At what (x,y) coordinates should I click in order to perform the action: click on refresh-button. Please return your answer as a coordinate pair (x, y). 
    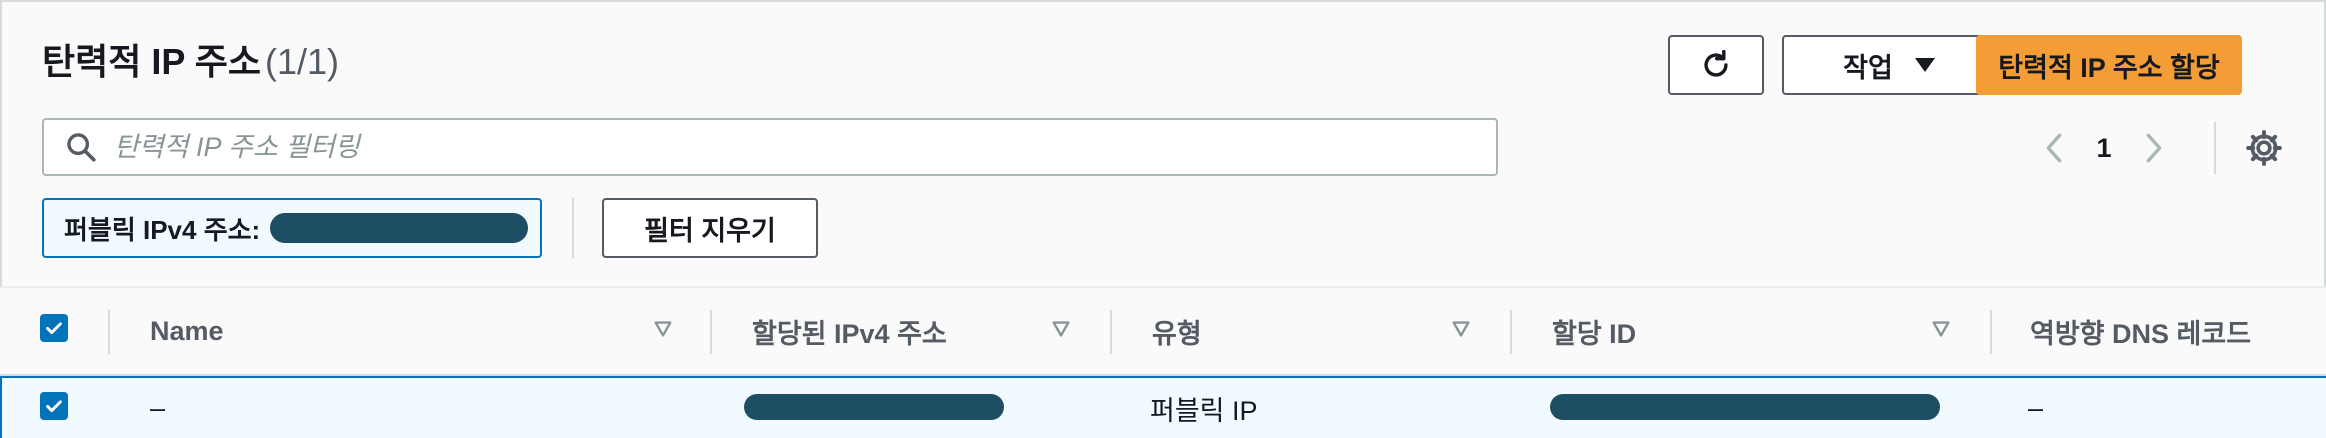
    Looking at the image, I should click on (1716, 65).